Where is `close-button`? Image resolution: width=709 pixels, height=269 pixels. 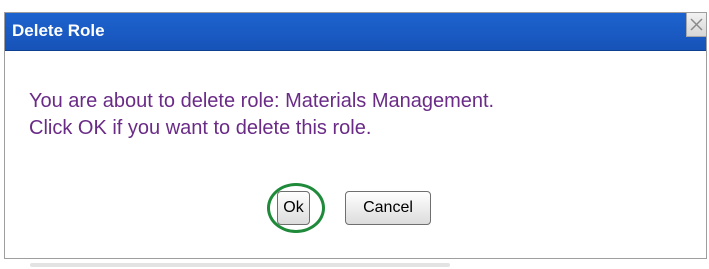
close-button is located at coordinates (696, 25).